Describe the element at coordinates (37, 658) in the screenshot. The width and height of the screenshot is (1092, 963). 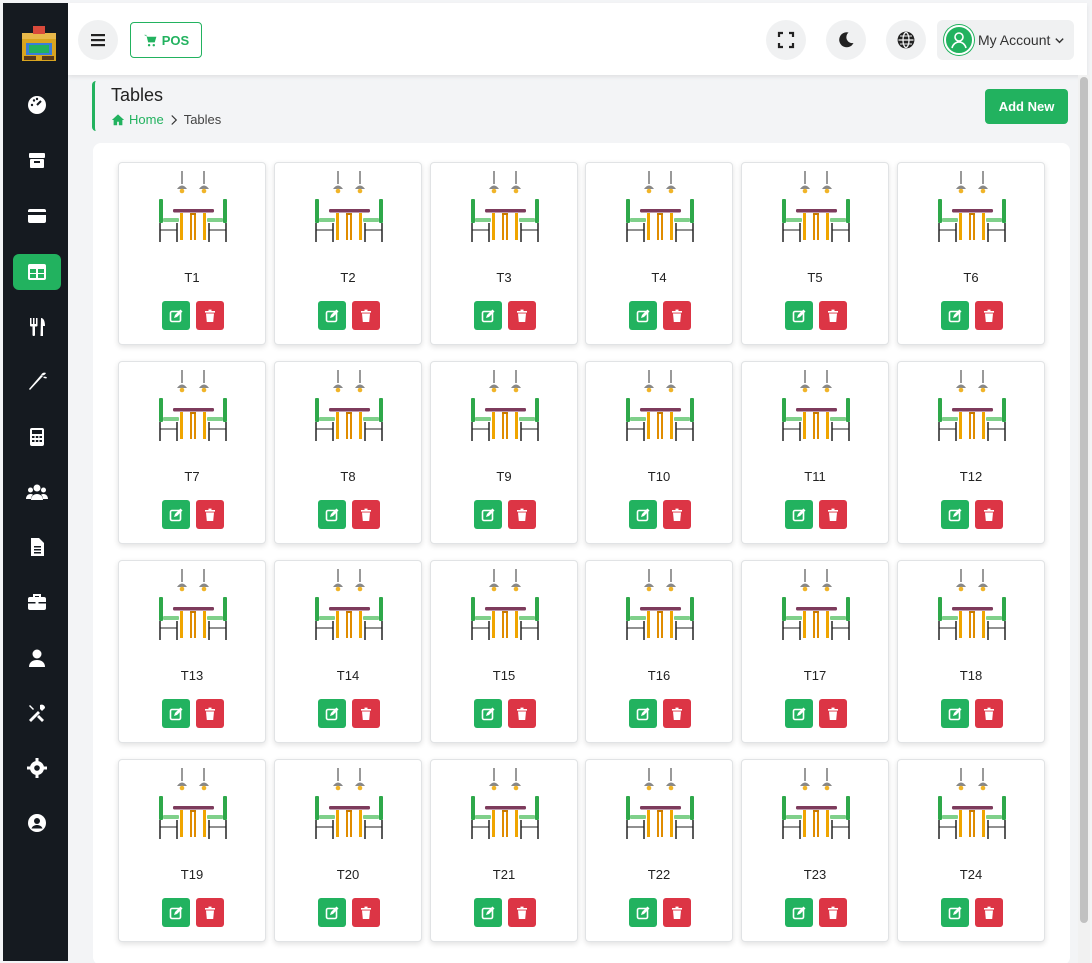
I see `sidebar-item-user` at that location.